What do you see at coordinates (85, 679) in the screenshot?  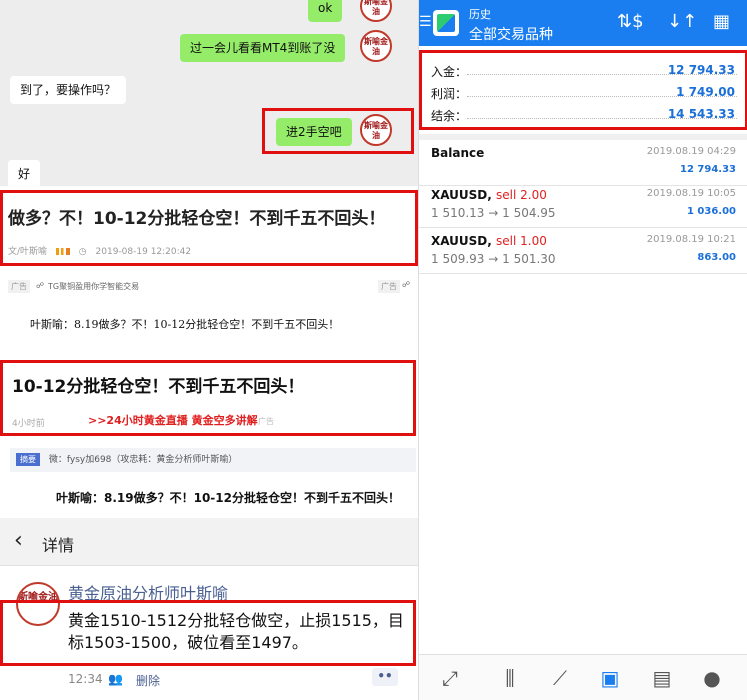 I see `post-time: 12:34` at bounding box center [85, 679].